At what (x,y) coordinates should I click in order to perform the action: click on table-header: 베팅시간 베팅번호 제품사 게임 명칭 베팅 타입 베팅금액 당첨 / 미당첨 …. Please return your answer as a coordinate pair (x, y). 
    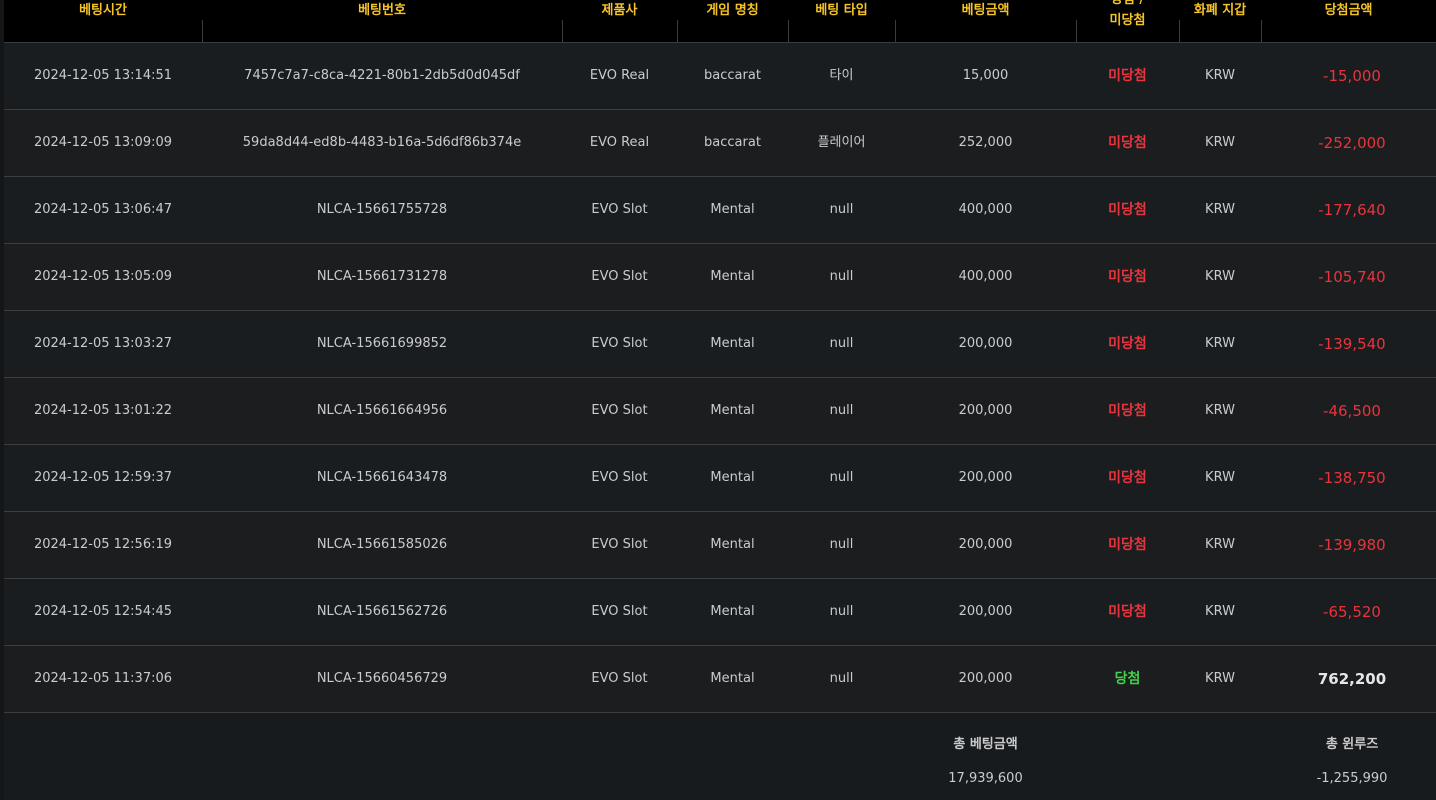
    Looking at the image, I should click on (720, 21).